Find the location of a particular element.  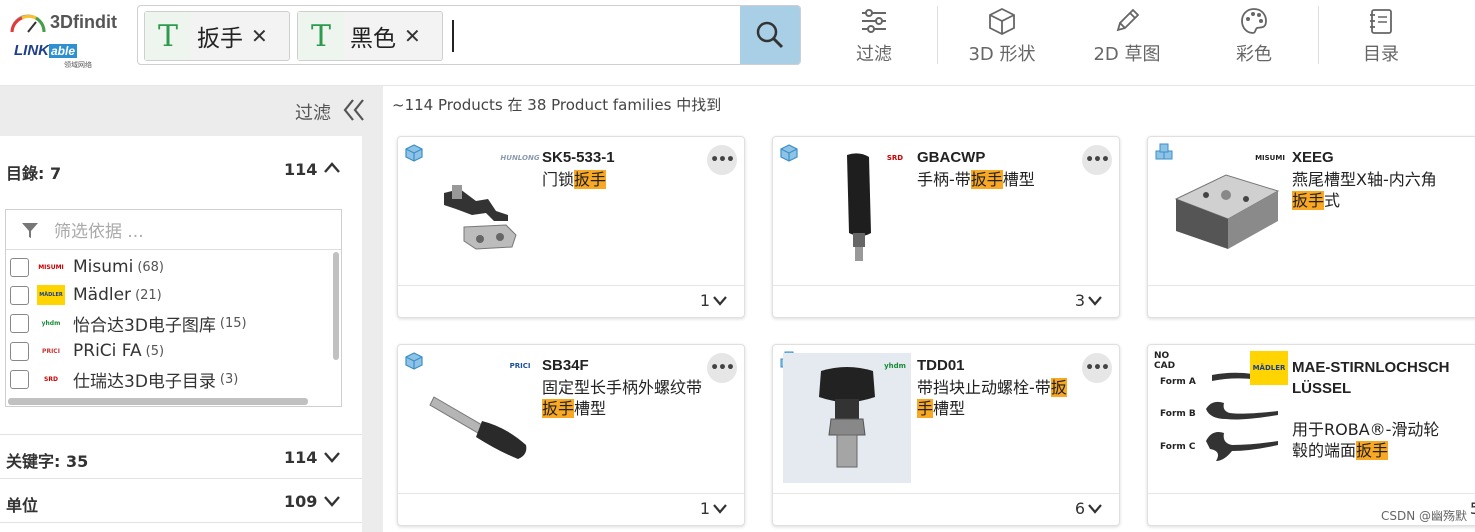

product-code: XEEG is located at coordinates (1367, 157).